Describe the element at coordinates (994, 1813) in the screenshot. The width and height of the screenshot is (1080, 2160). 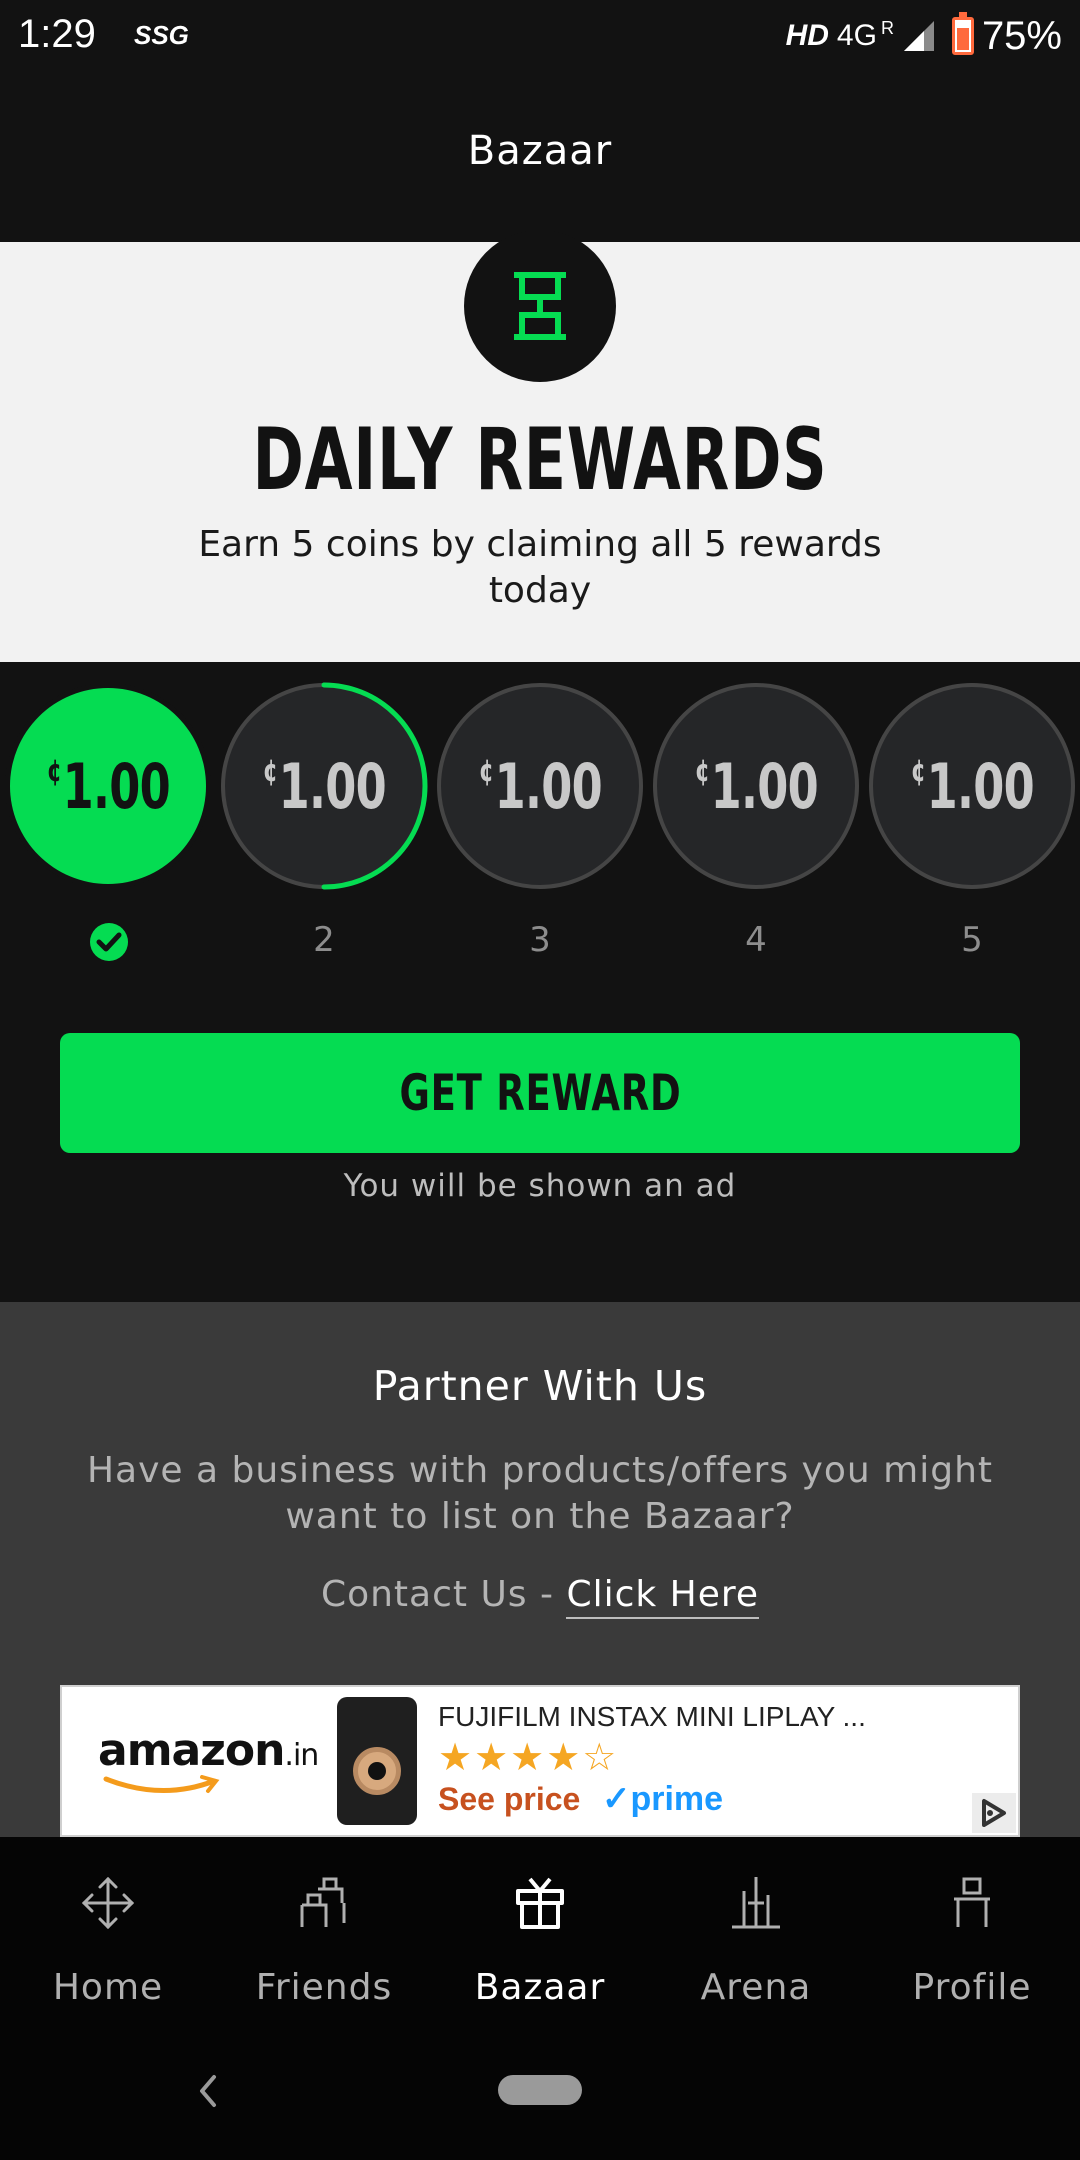
I see `adchoices-icon` at that location.